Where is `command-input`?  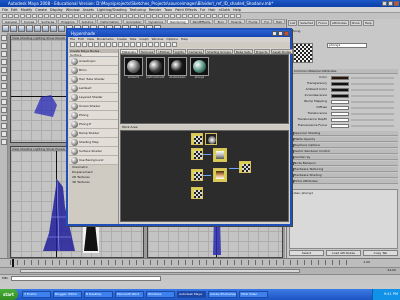 command-input is located at coordinates (86, 278).